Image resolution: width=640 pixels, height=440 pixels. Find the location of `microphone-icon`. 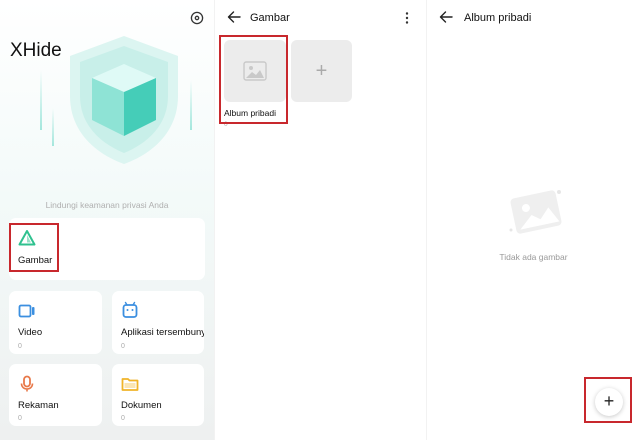

microphone-icon is located at coordinates (27, 383).